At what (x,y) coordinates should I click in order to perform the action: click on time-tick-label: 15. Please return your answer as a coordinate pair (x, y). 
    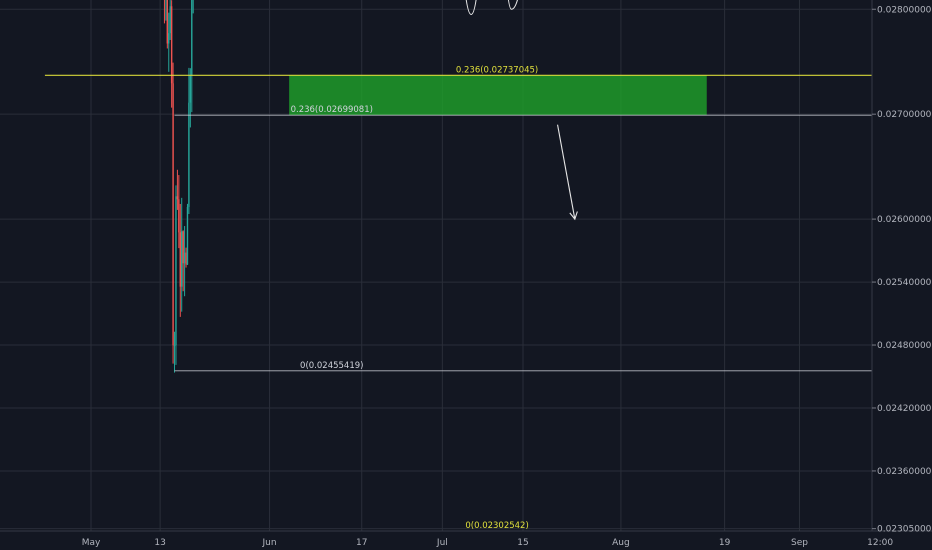
    Looking at the image, I should click on (522, 543).